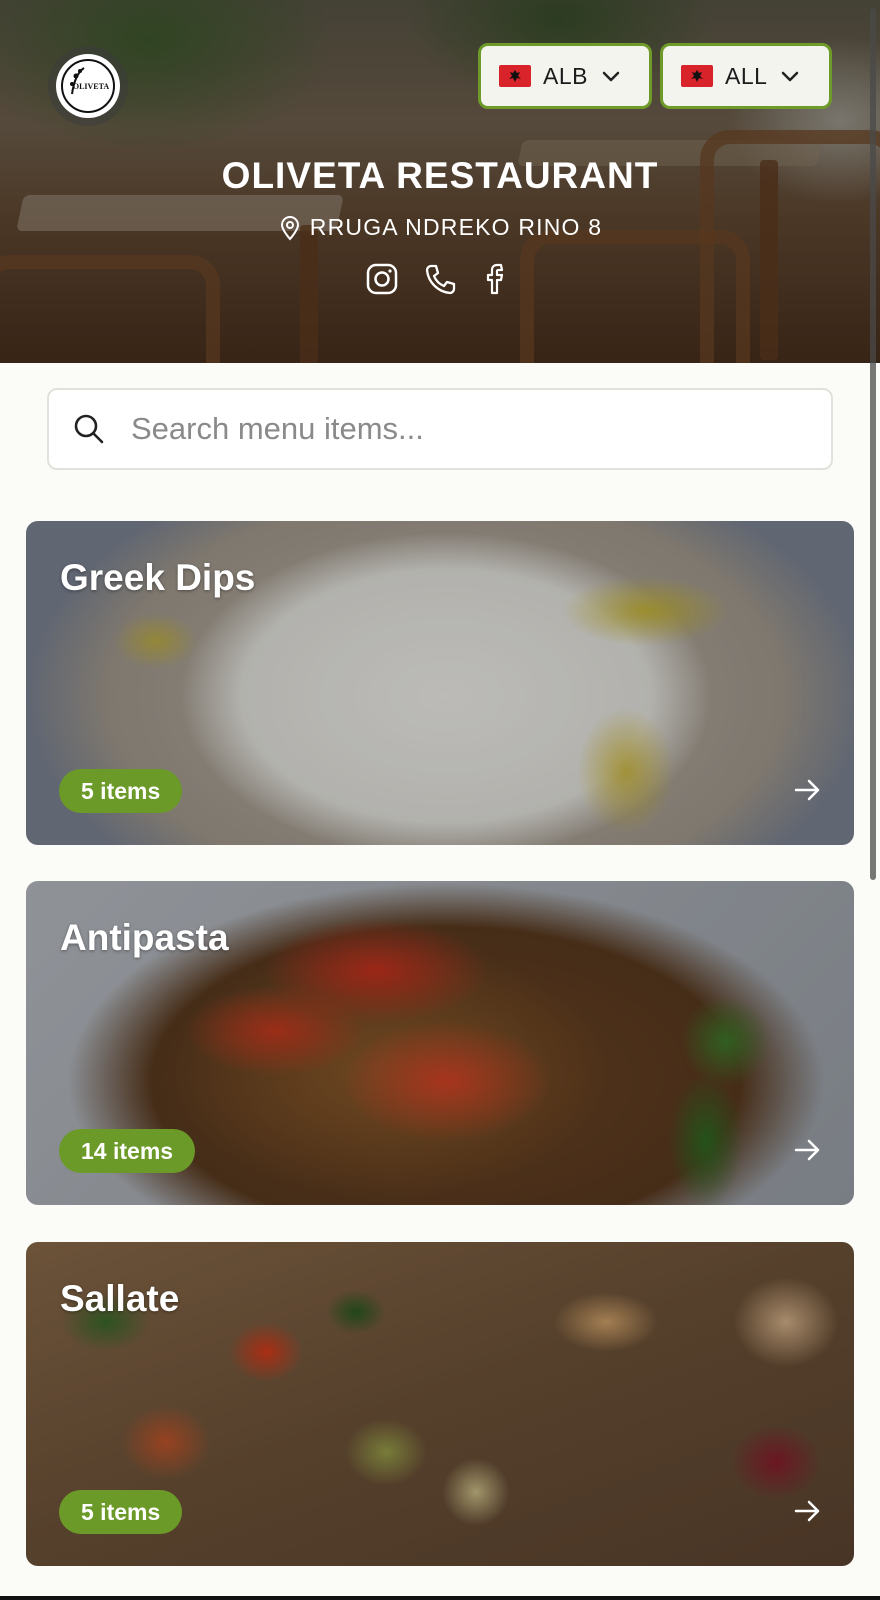 The width and height of the screenshot is (880, 1600). Describe the element at coordinates (440, 175) in the screenshot. I see `restaurant-title: OLIVETA RESTAURANT` at that location.